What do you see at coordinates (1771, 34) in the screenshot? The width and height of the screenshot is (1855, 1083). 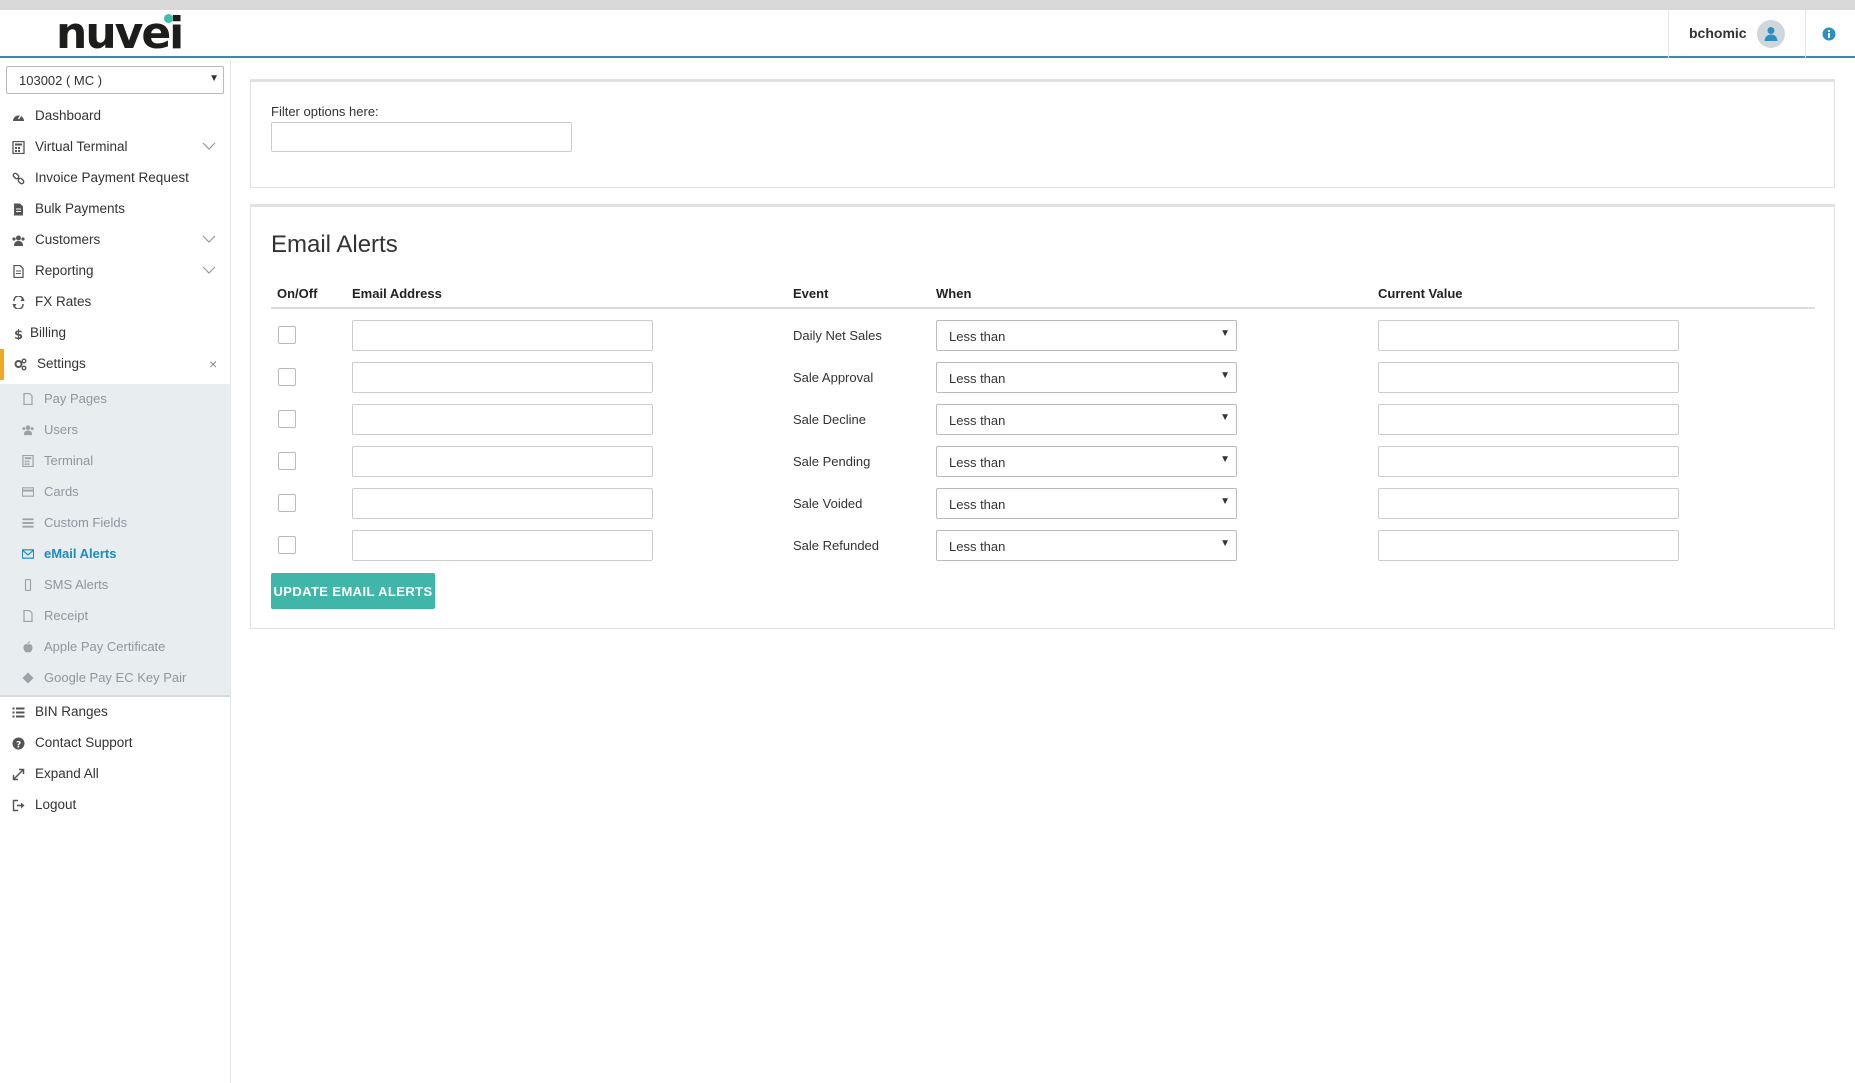 I see `user-icon` at bounding box center [1771, 34].